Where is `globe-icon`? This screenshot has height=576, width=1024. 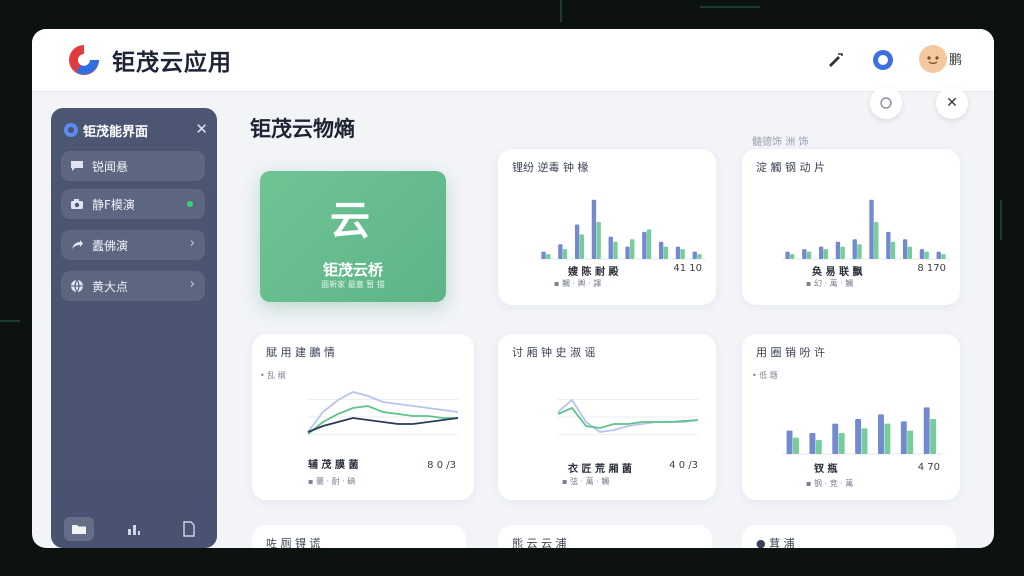
globe-icon is located at coordinates (77, 286).